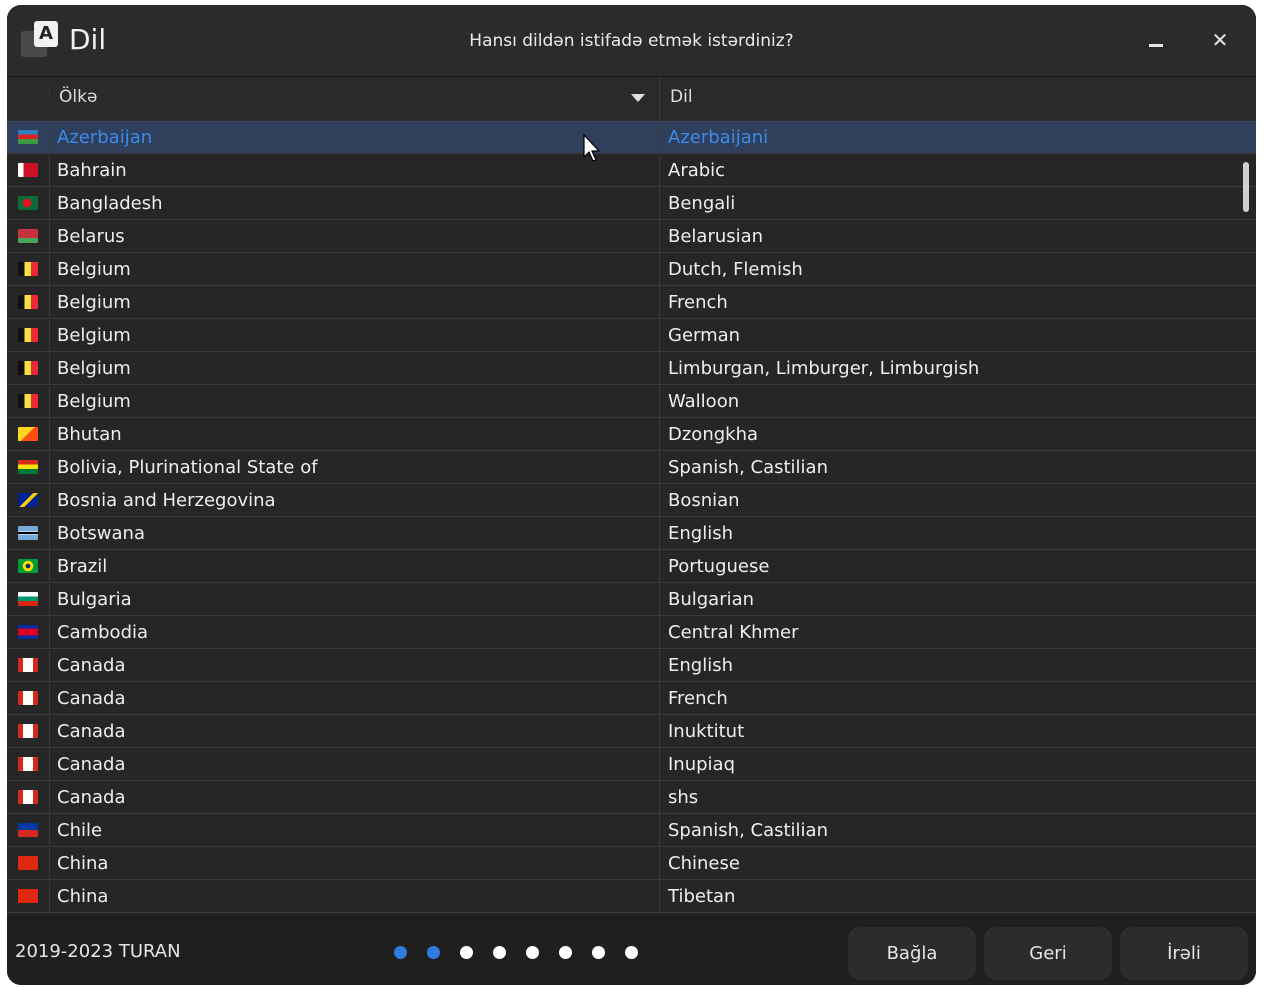  What do you see at coordinates (355, 237) in the screenshot?
I see `country-cell: Belarus` at bounding box center [355, 237].